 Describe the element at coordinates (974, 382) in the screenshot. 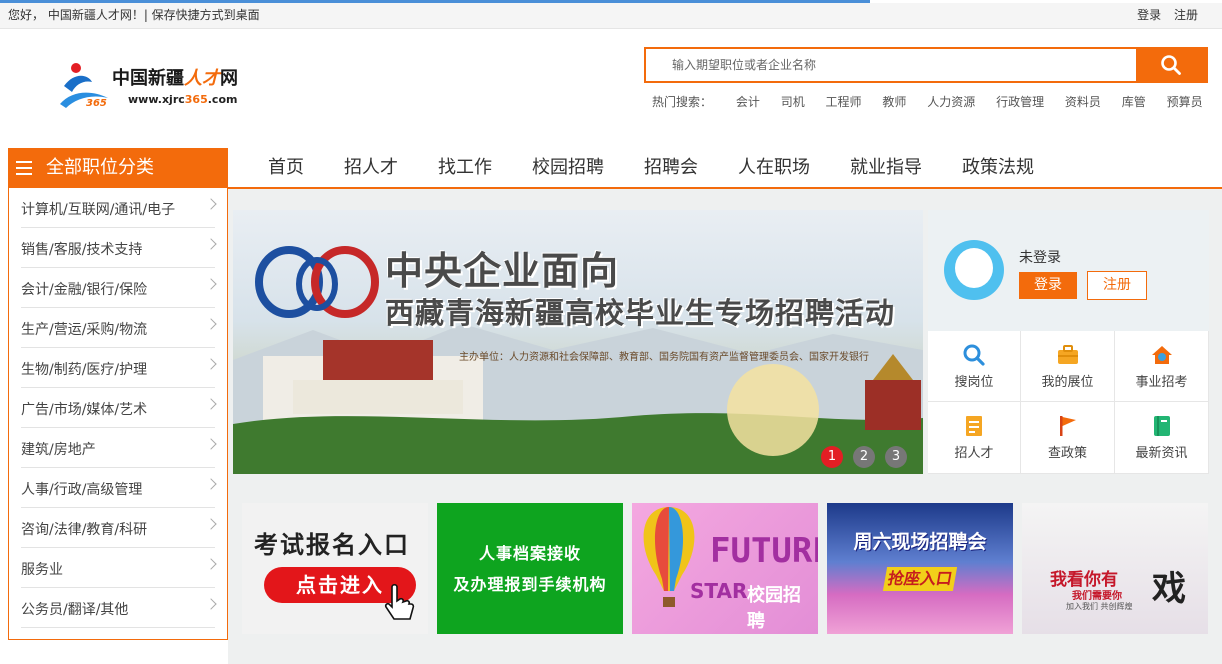

I see `shortcut-label: 搜岗位` at that location.